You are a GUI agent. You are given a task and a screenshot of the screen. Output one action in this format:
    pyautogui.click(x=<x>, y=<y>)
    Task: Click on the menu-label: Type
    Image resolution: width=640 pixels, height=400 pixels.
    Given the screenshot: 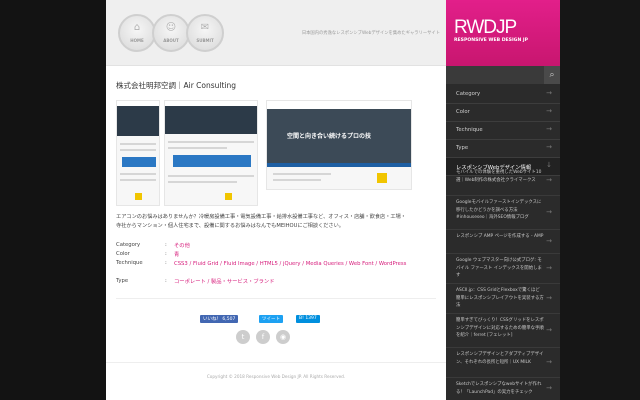 What is the action you would take?
    pyautogui.click(x=462, y=148)
    